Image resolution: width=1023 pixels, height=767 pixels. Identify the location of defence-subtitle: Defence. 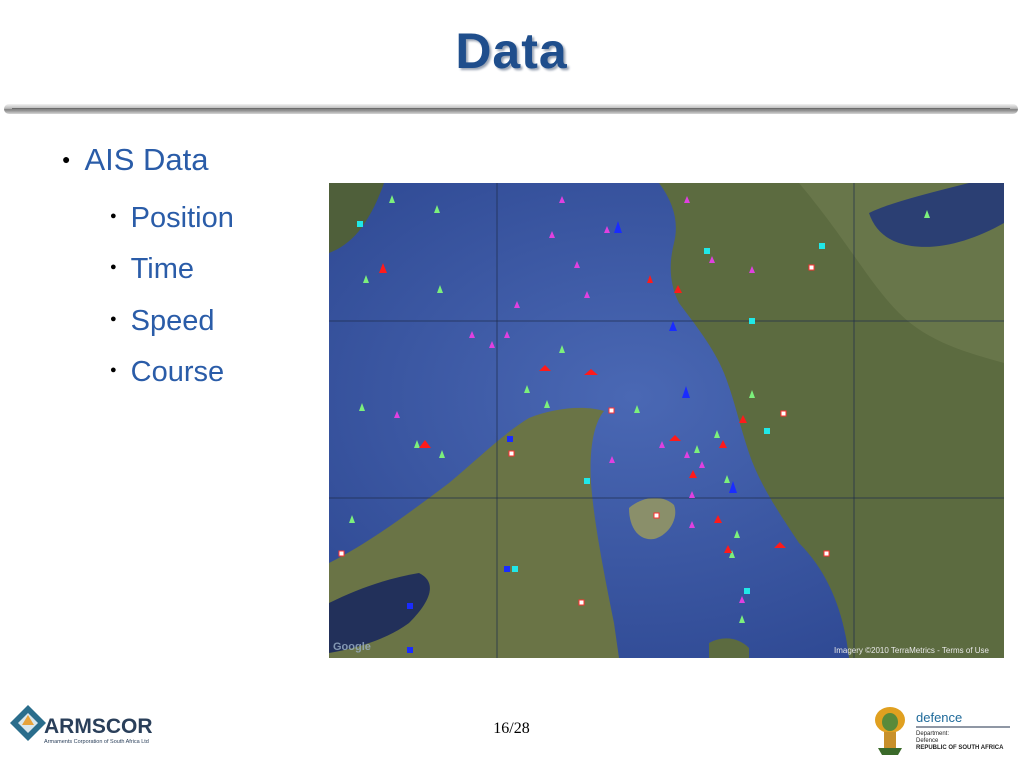
(927, 741).